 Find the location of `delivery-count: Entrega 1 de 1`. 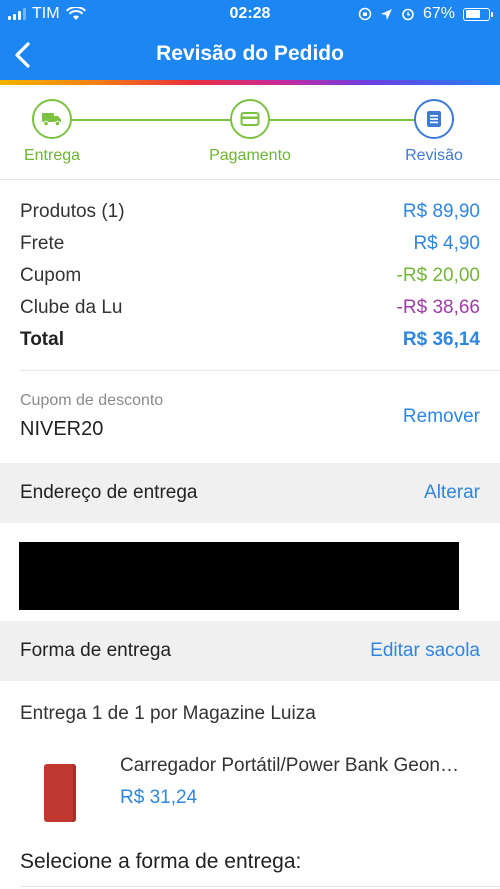

delivery-count: Entrega 1 de 1 is located at coordinates (82, 713).